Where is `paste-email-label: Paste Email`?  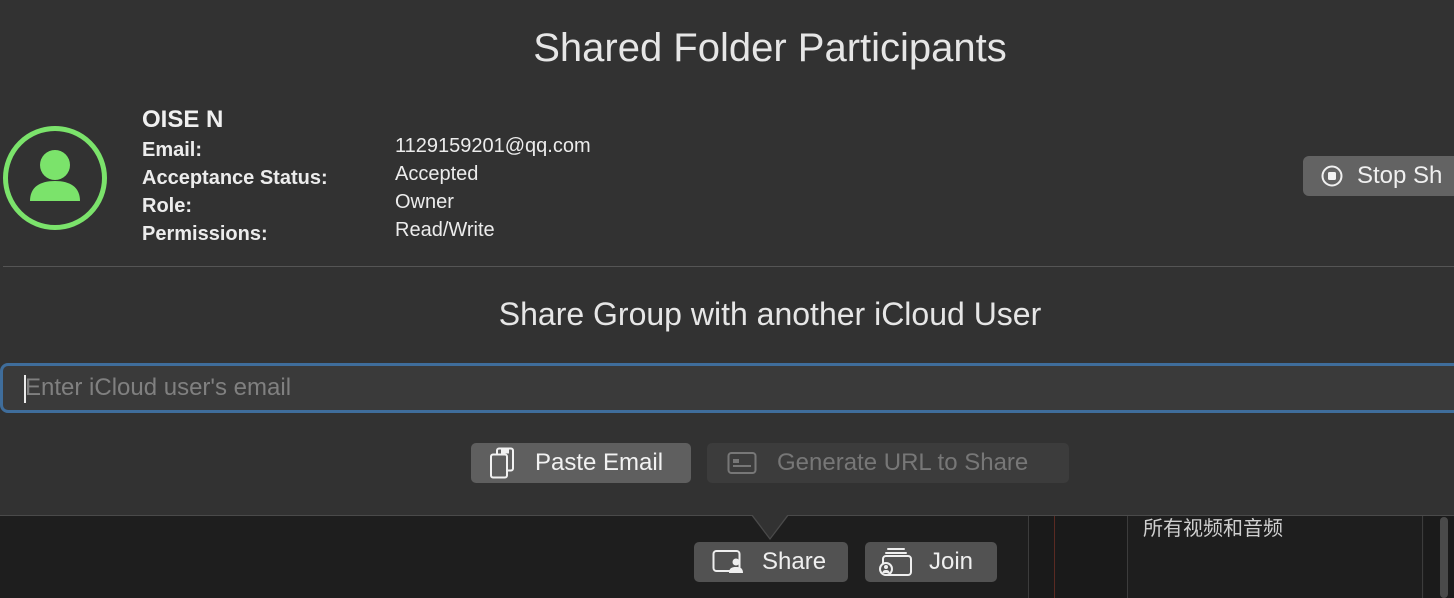 paste-email-label: Paste Email is located at coordinates (599, 462).